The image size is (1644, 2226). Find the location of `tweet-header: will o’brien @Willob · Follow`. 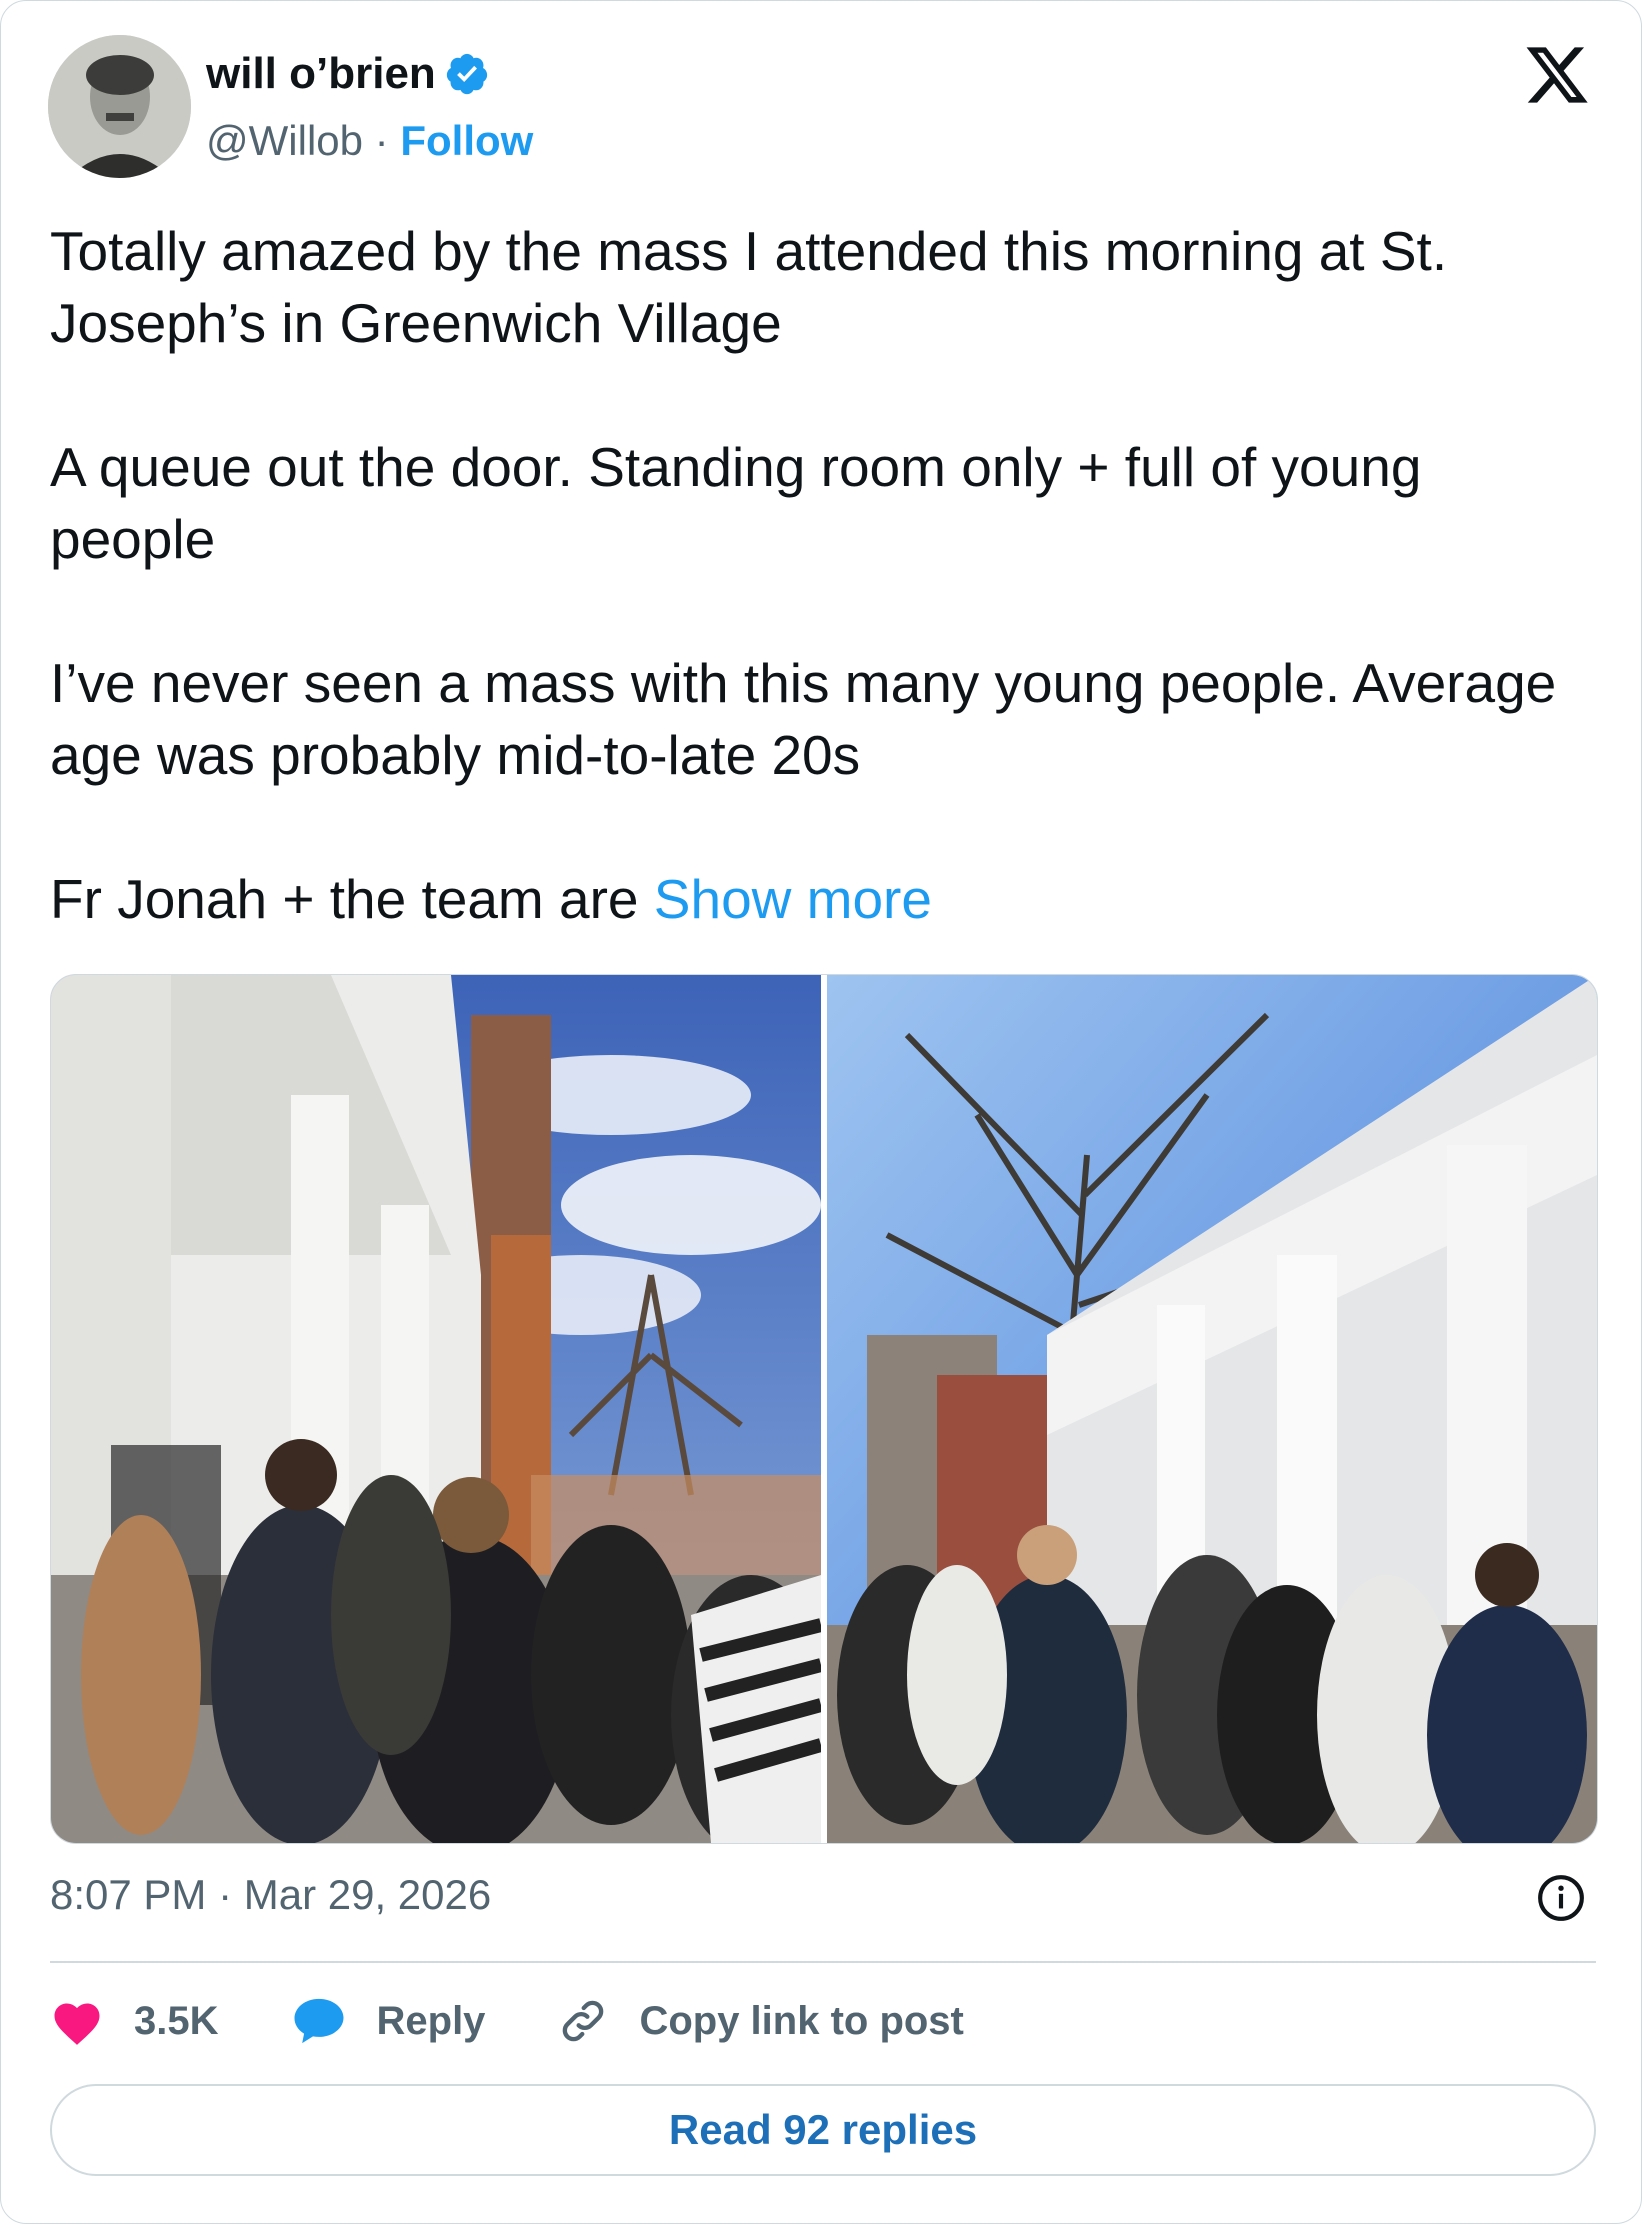

tweet-header: will o’brien @Willob · Follow is located at coordinates (823, 110).